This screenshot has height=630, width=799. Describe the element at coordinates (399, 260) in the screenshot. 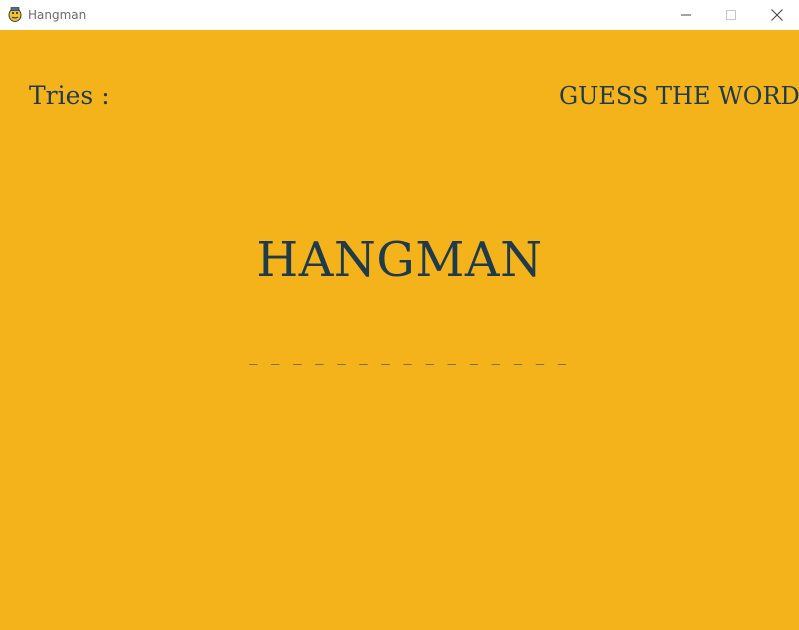

I see `game-heading: HANGMAN` at that location.